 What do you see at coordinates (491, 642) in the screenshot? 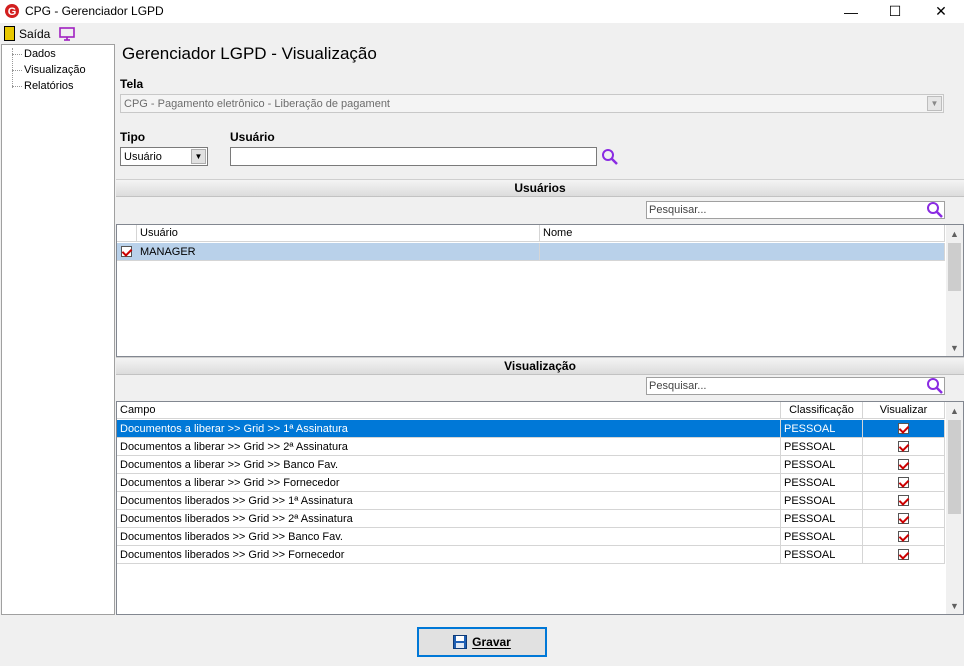
I see `save-button-label: Gravar` at bounding box center [491, 642].